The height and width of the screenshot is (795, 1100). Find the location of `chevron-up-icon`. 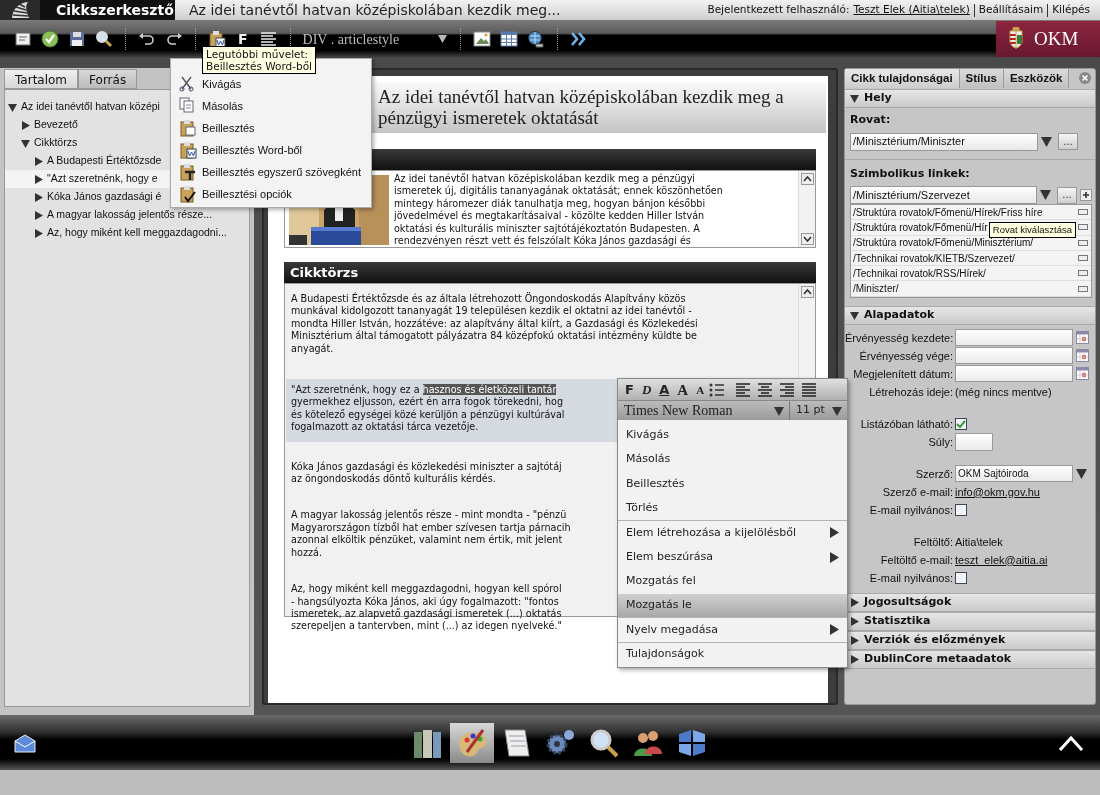

chevron-up-icon is located at coordinates (1071, 742).